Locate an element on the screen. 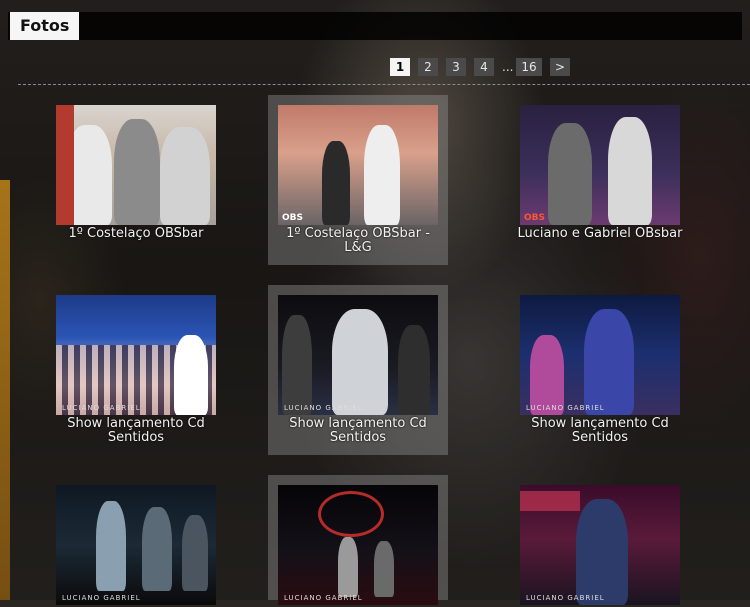  page-3-button: 3 is located at coordinates (456, 67).